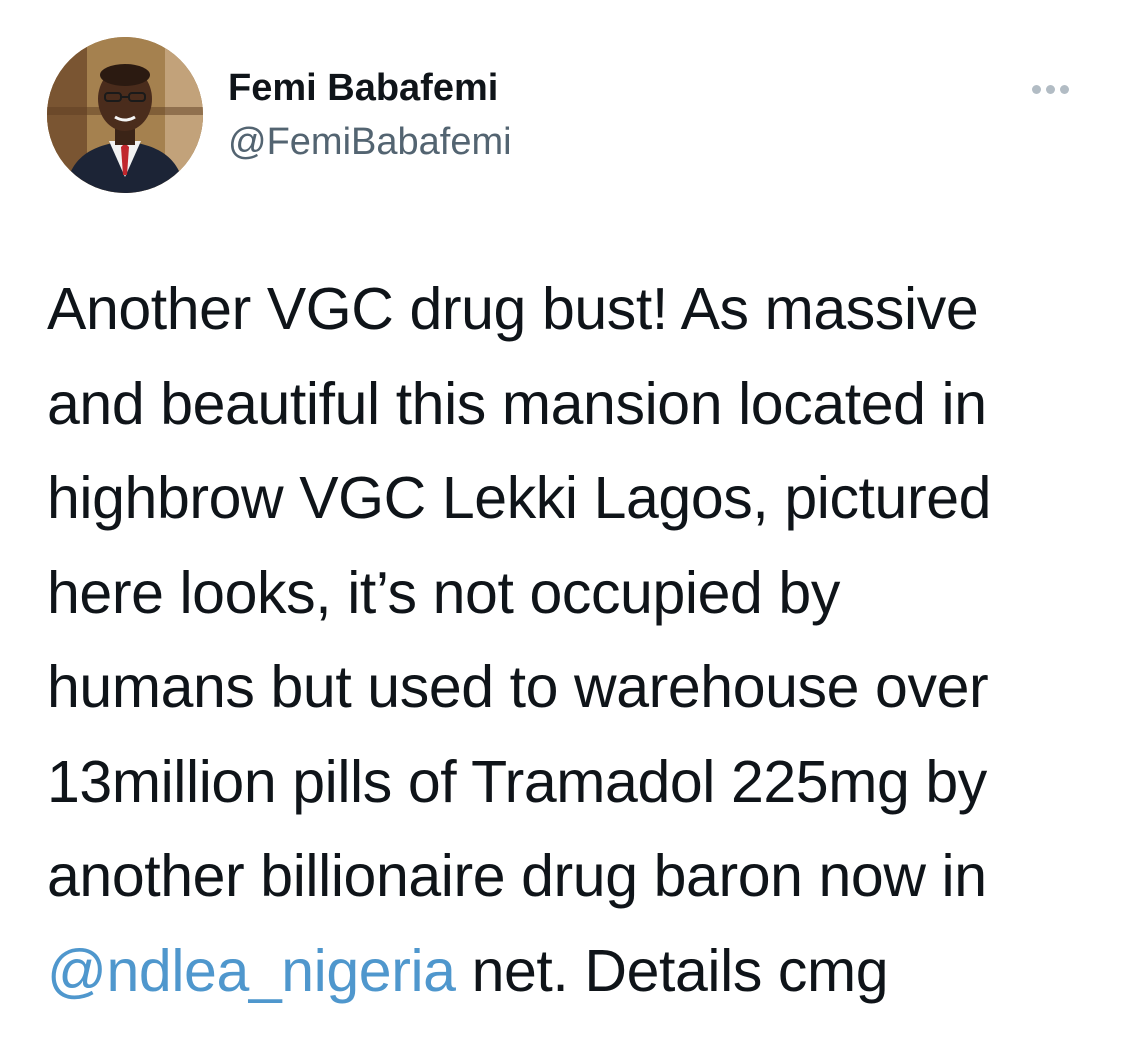 The image size is (1125, 1044). I want to click on tweet-text-line: another billionaire drug baron now in, so click(517, 876).